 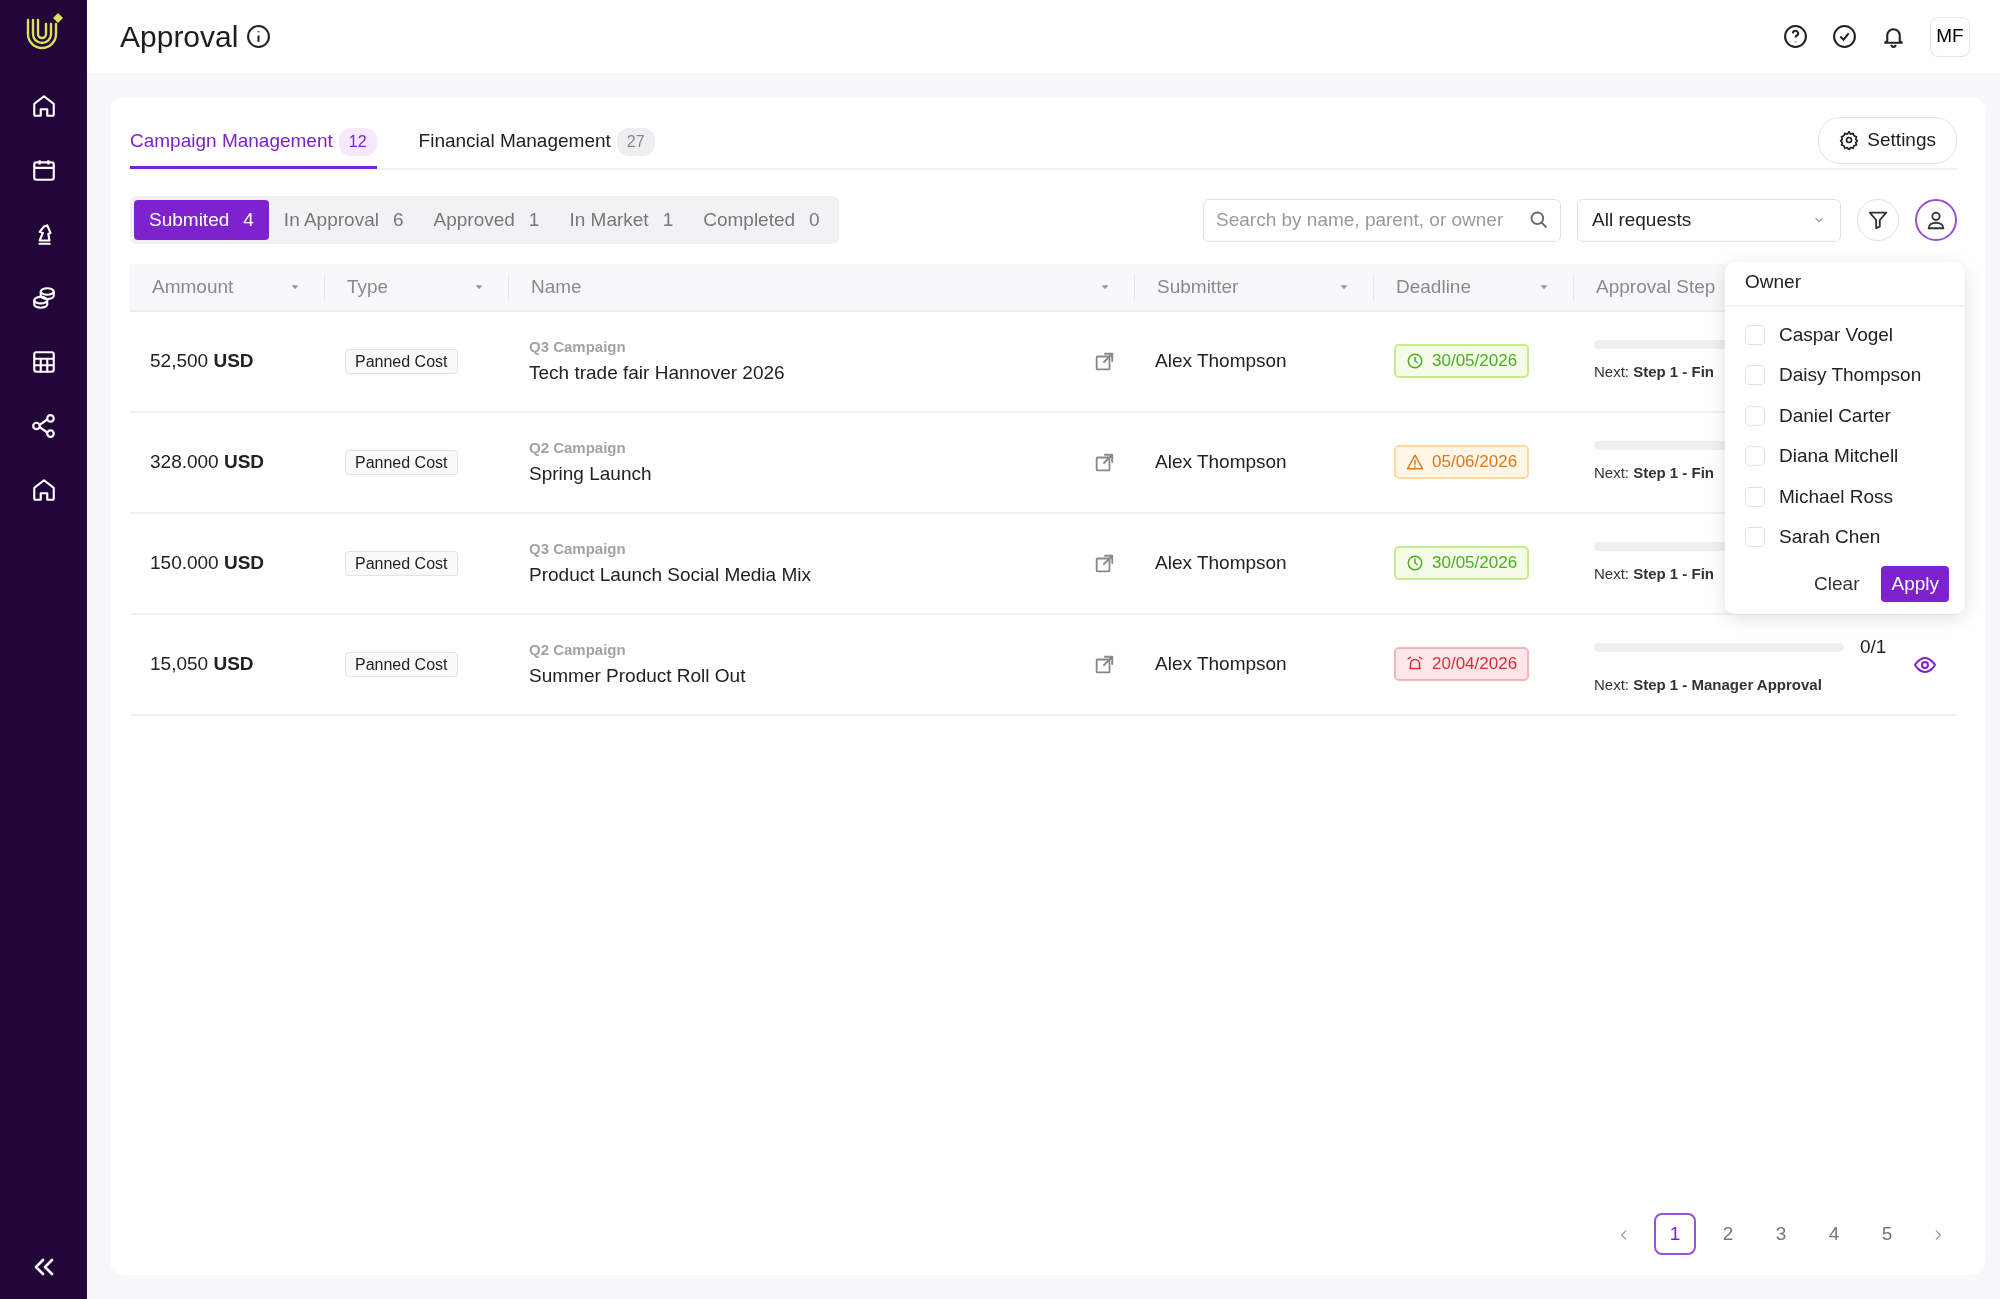 What do you see at coordinates (357, 142) in the screenshot?
I see `count-badge: 12` at bounding box center [357, 142].